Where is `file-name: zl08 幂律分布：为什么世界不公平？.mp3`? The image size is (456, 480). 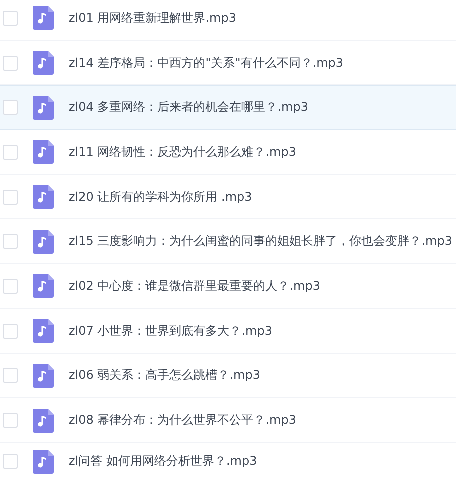
file-name: zl08 幂律分布：为什么世界不公平？.mp3 is located at coordinates (182, 421).